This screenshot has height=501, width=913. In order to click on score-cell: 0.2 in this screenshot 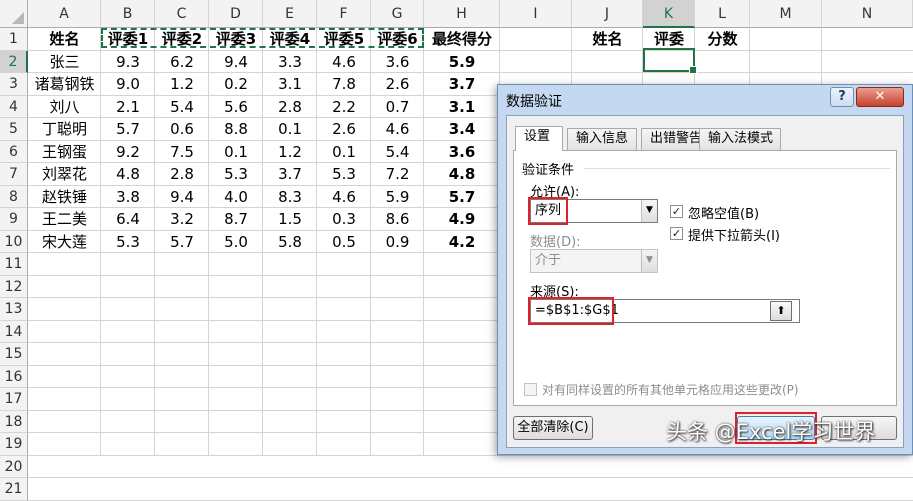, I will do `click(236, 84)`.